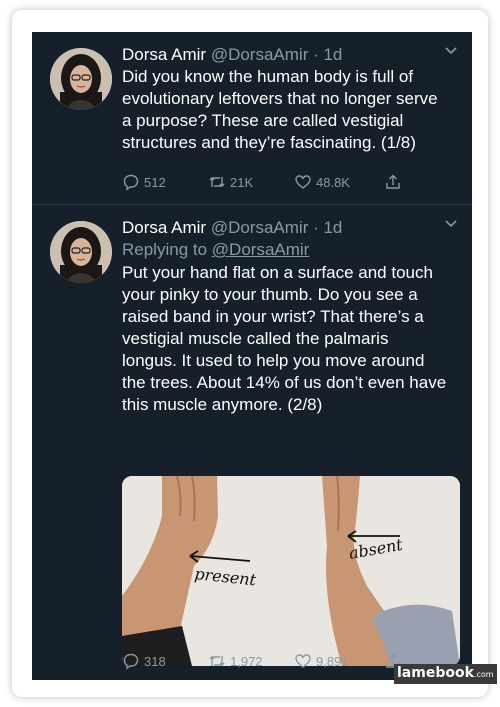 The width and height of the screenshot is (500, 707). I want to click on tweet-text-line: a purpose? These are called vestigial, so click(263, 120).